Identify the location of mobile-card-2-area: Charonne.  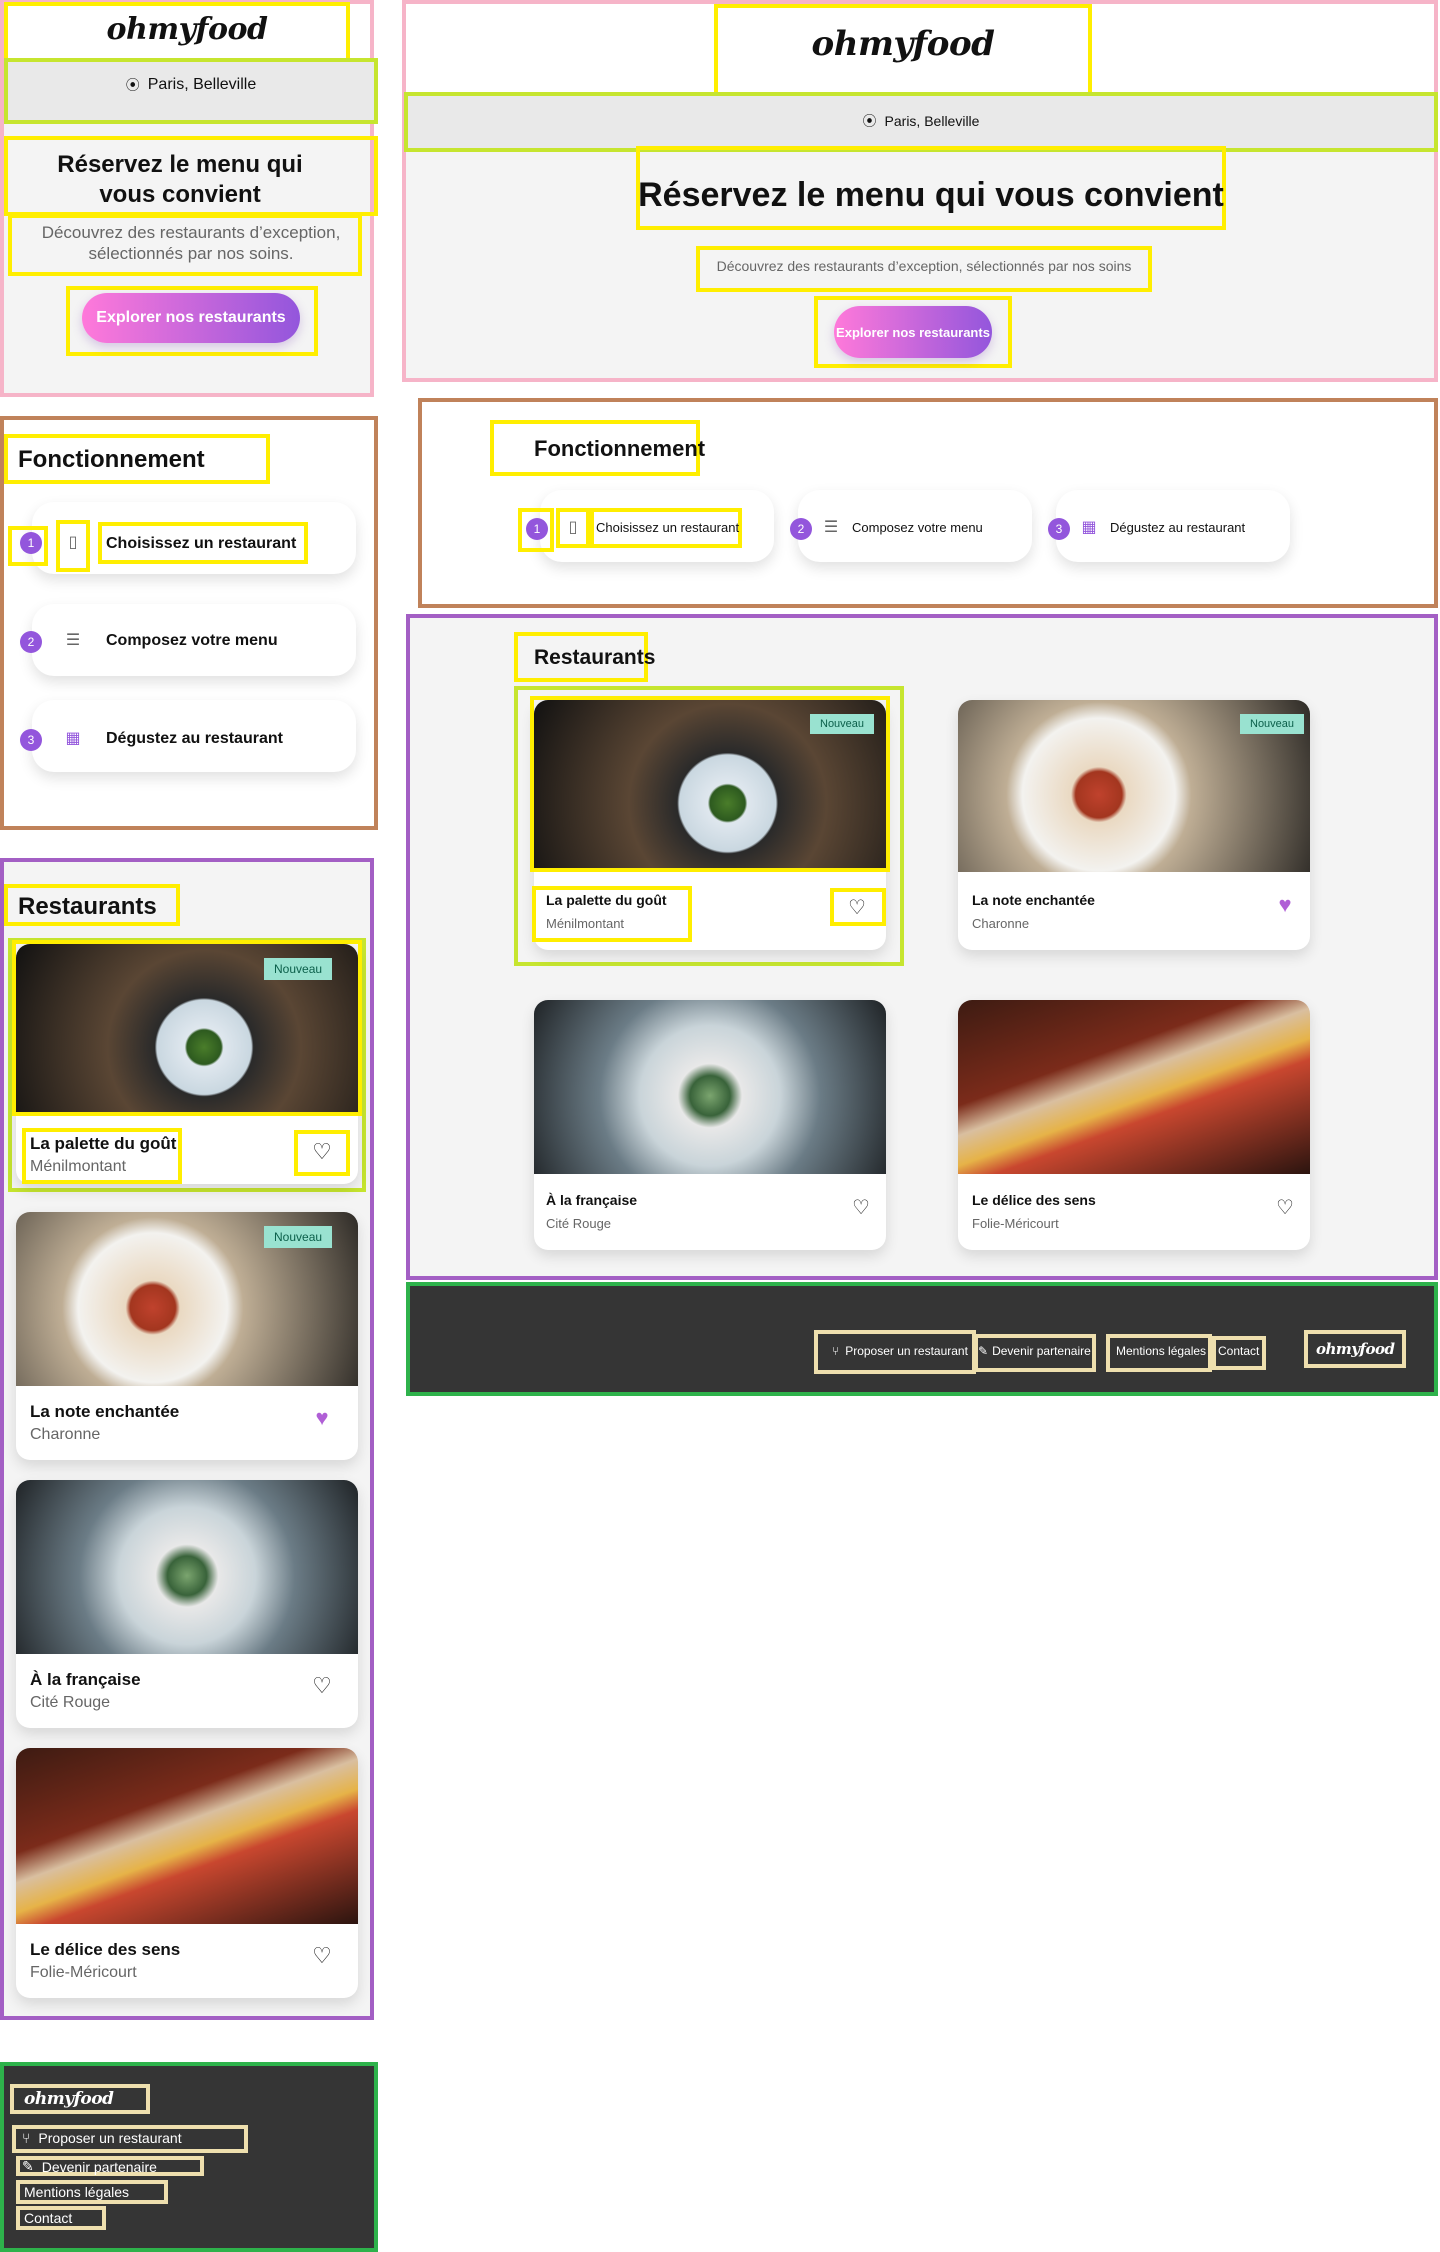
(65, 1434).